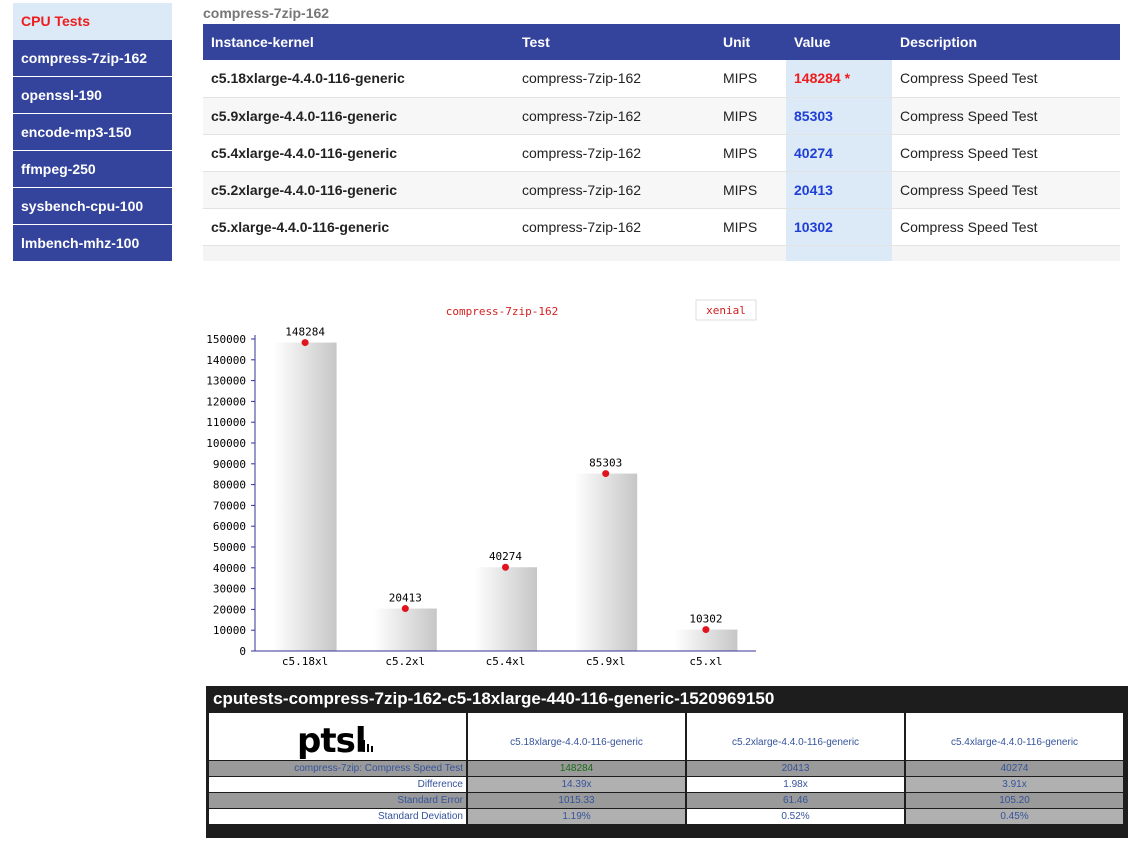 This screenshot has width=1128, height=844. I want to click on pts-row-standard-deviation: Standard Deviation 1.19% 0.52% 0.45%, so click(668, 816).